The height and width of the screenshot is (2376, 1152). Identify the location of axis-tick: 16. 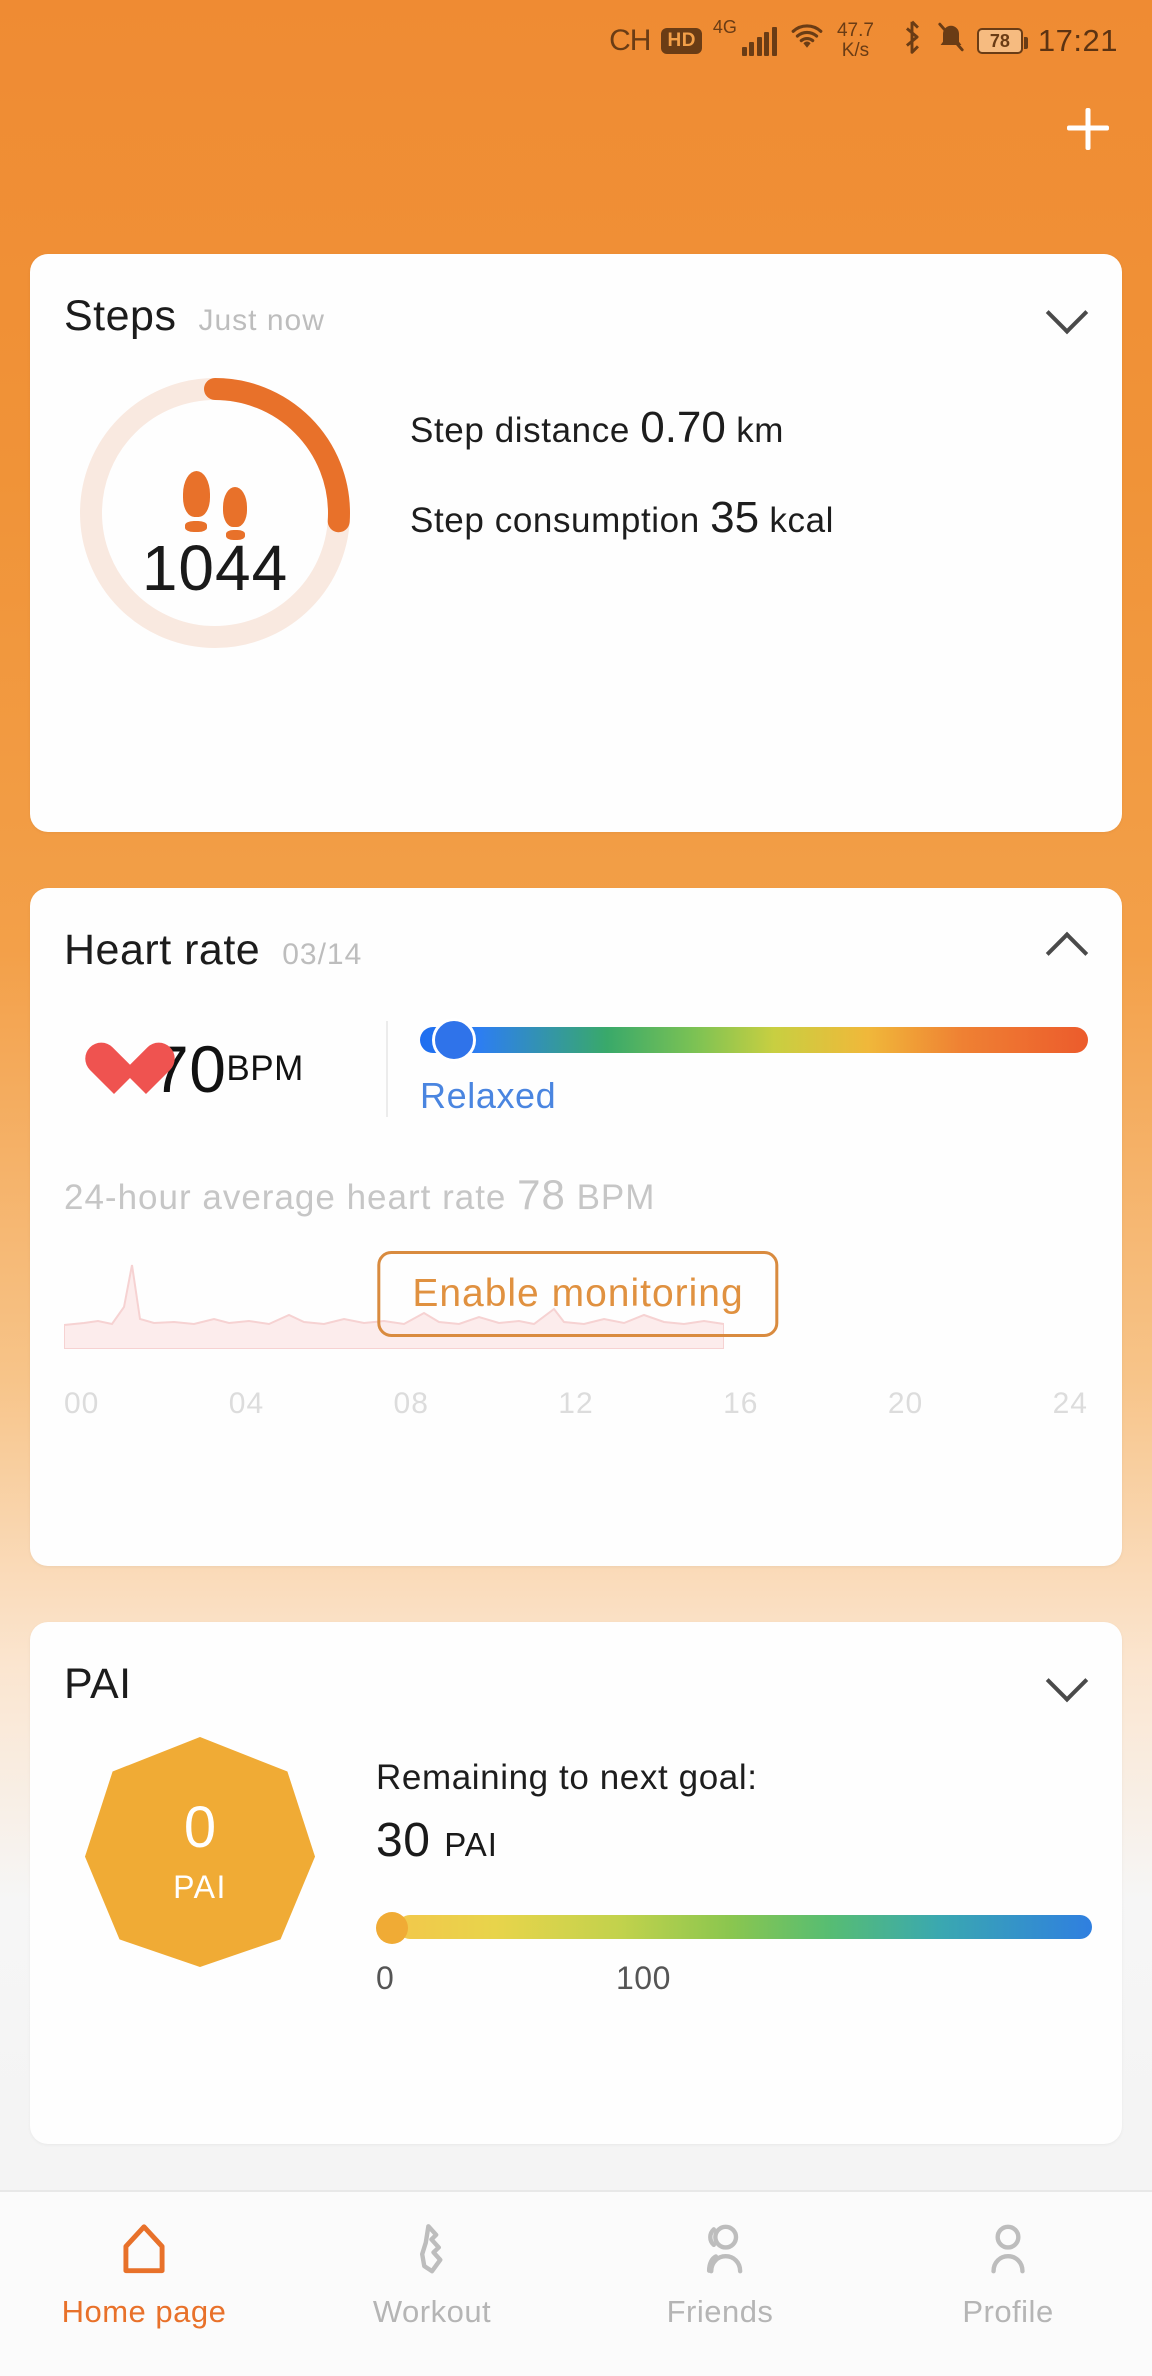
(741, 1403).